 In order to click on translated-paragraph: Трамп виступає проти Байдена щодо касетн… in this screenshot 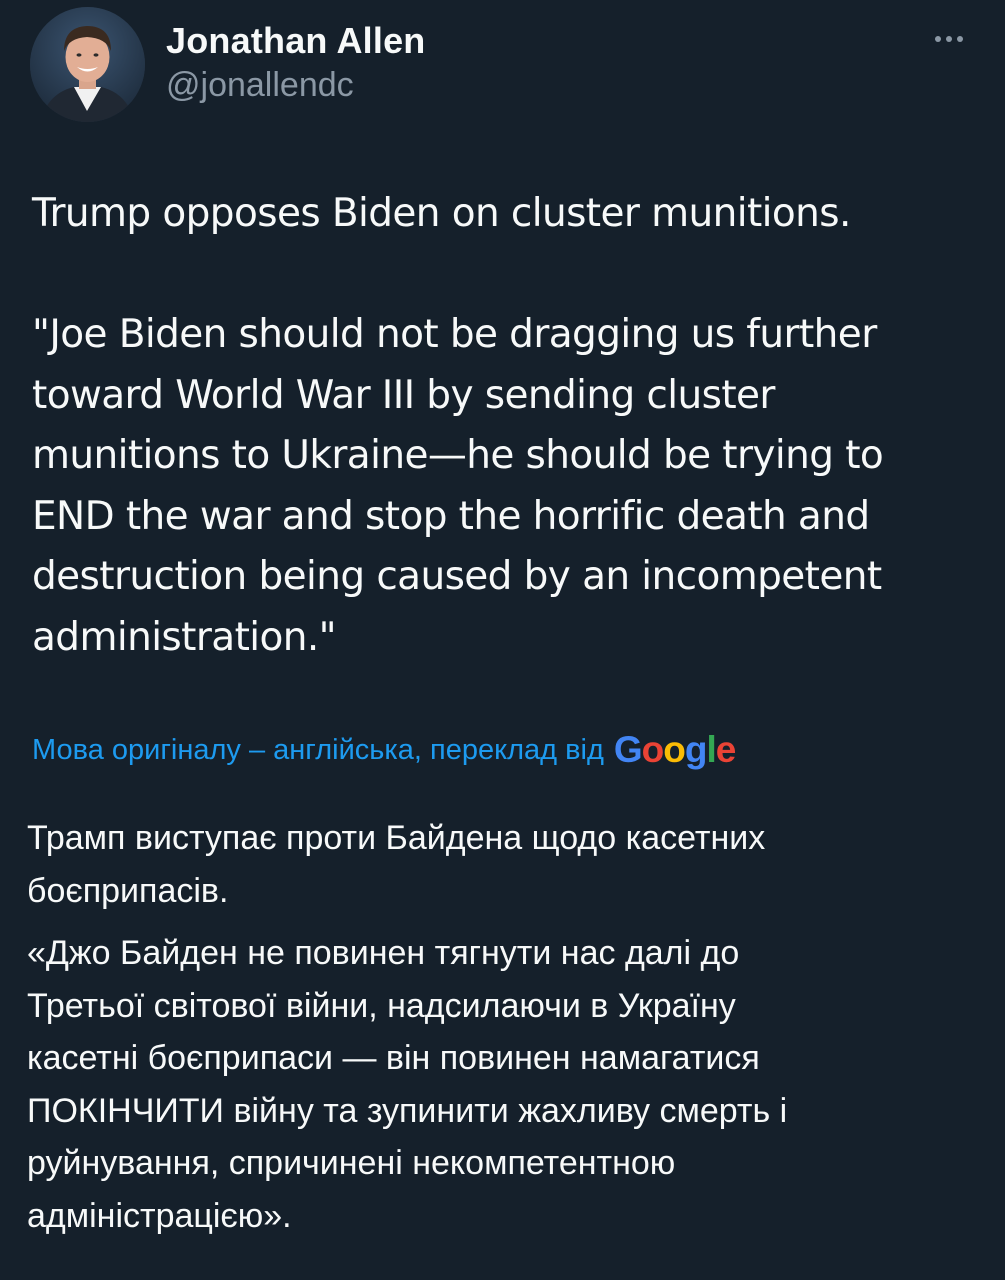, I will do `click(396, 864)`.